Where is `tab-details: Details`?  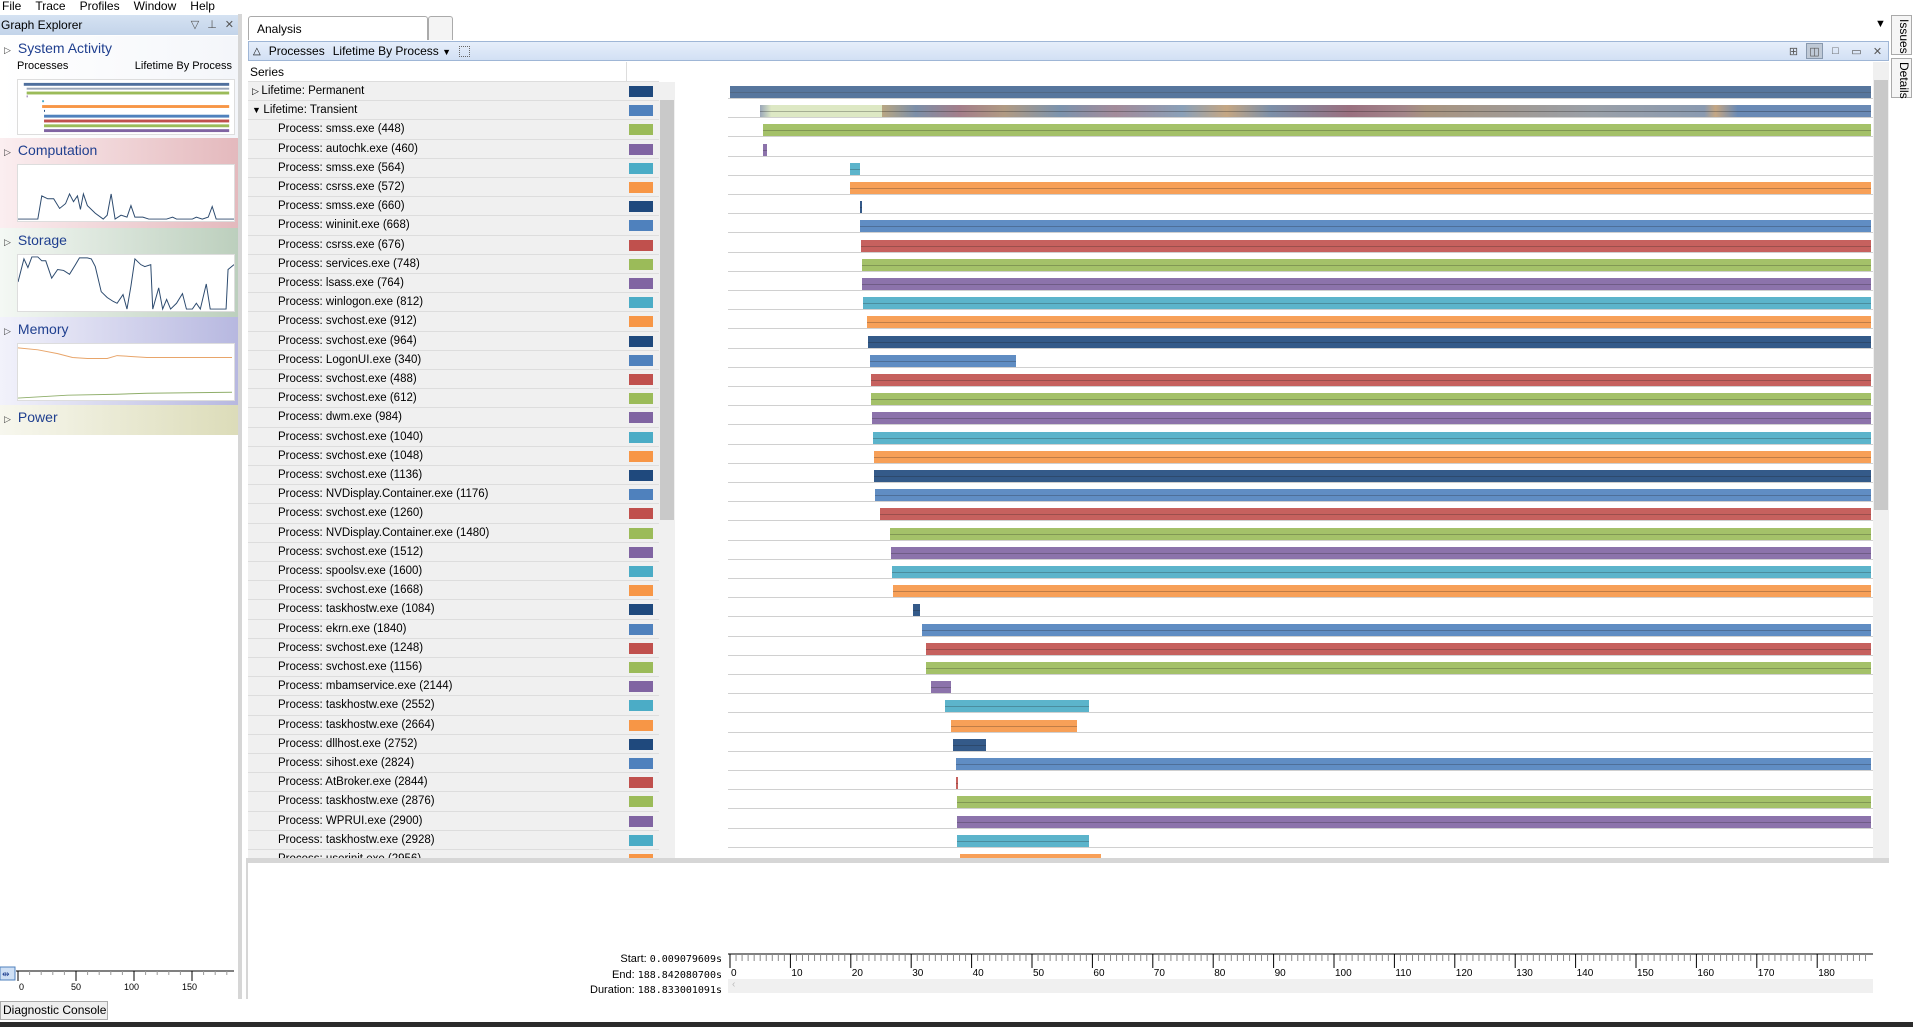
tab-details: Details is located at coordinates (1901, 78).